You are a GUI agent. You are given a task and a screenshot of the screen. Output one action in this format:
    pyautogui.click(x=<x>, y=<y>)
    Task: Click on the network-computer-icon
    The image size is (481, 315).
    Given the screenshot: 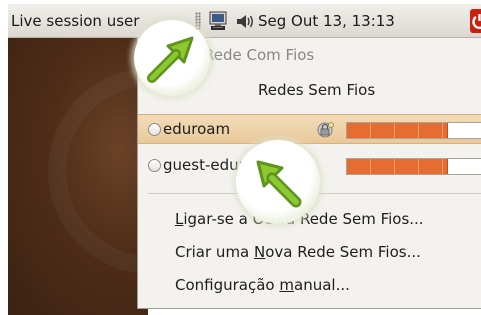 What is the action you would take?
    pyautogui.click(x=218, y=21)
    